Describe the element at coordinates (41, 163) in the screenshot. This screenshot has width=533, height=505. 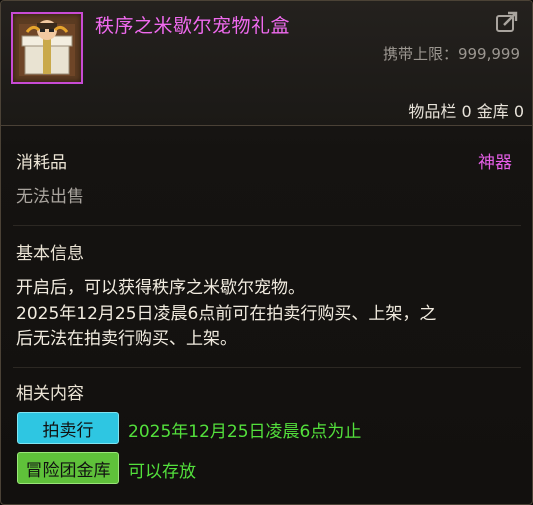
I see `category-label: 消耗品` at that location.